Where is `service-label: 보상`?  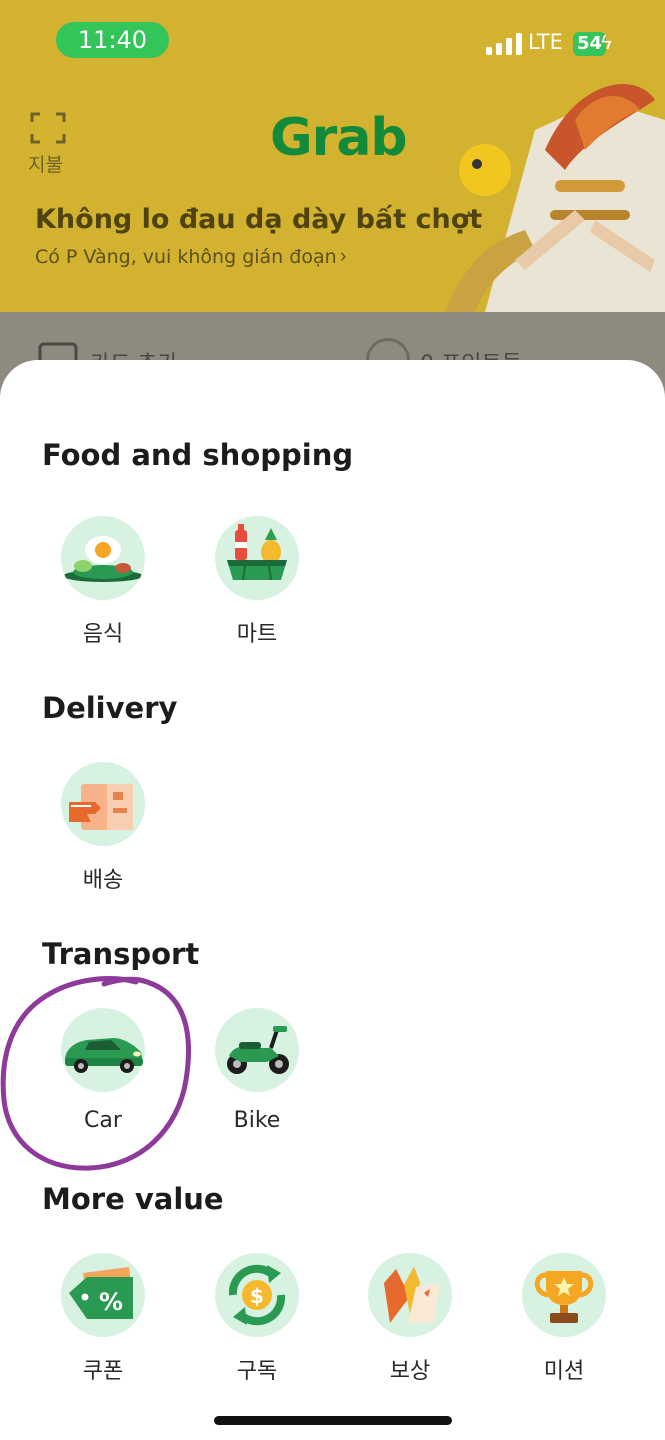
service-label: 보상 is located at coordinates (410, 1371).